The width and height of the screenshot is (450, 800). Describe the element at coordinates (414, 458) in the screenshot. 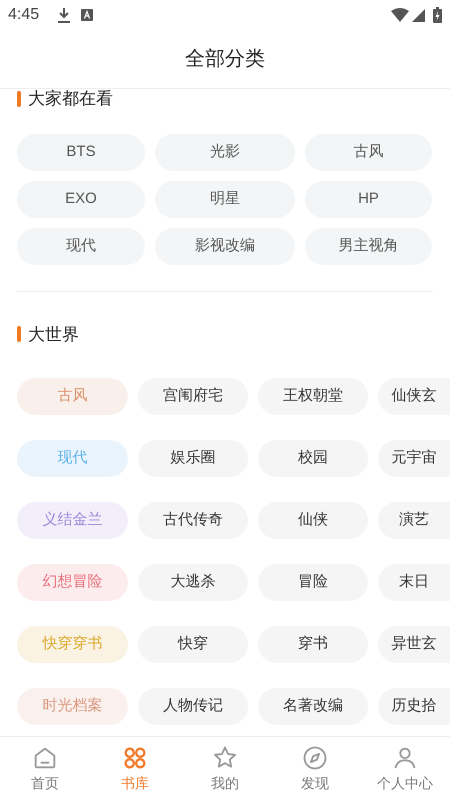

I see `tag-chip: 元宇宙` at that location.